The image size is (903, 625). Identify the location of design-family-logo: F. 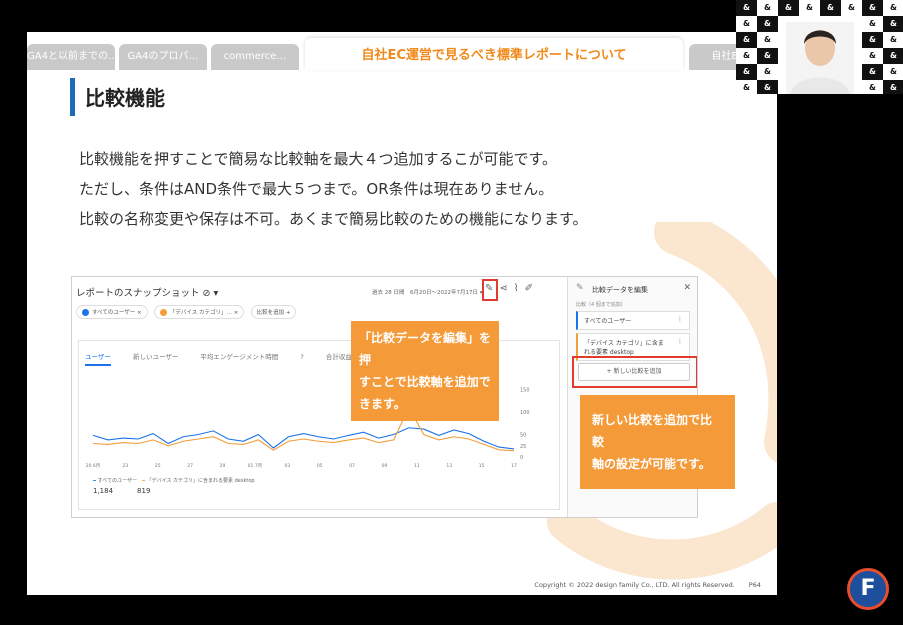
(868, 589).